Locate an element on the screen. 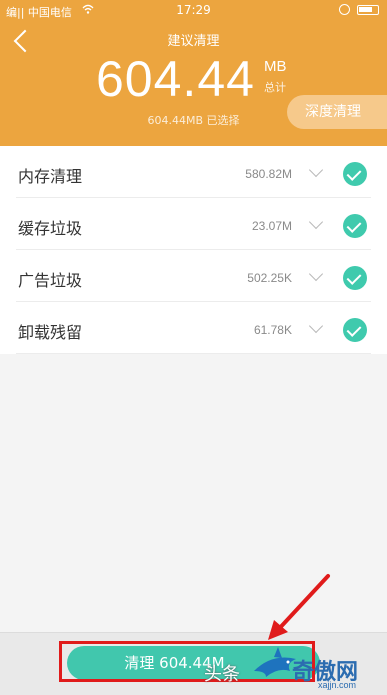 This screenshot has height=695, width=387. status-bar: 编|| 中国电信 17:29 is located at coordinates (193, 10).